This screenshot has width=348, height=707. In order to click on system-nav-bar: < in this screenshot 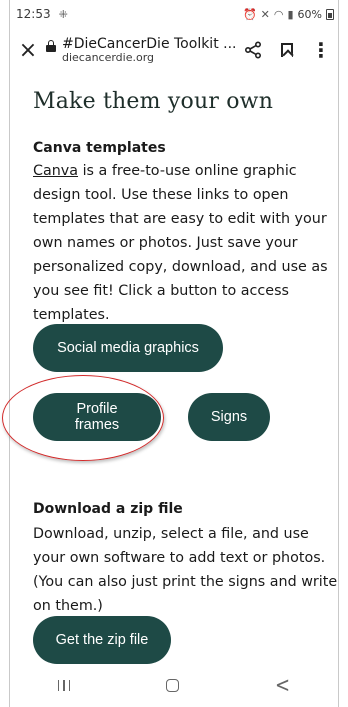, I will do `click(174, 685)`.